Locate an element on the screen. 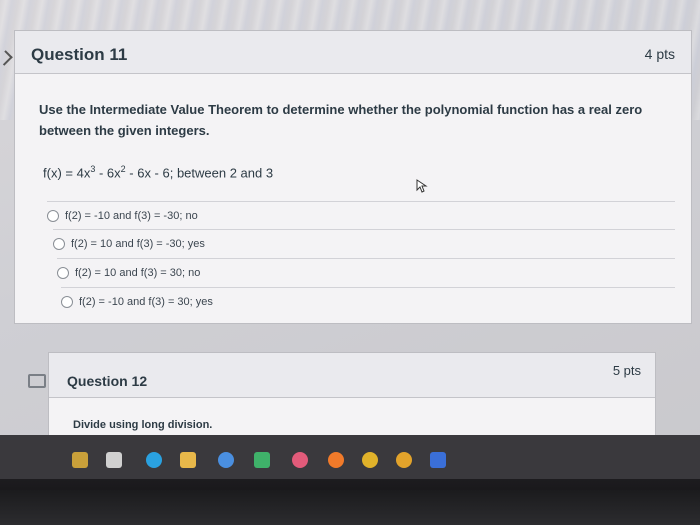 Image resolution: width=700 pixels, height=525 pixels. firefox-icon is located at coordinates (336, 460).